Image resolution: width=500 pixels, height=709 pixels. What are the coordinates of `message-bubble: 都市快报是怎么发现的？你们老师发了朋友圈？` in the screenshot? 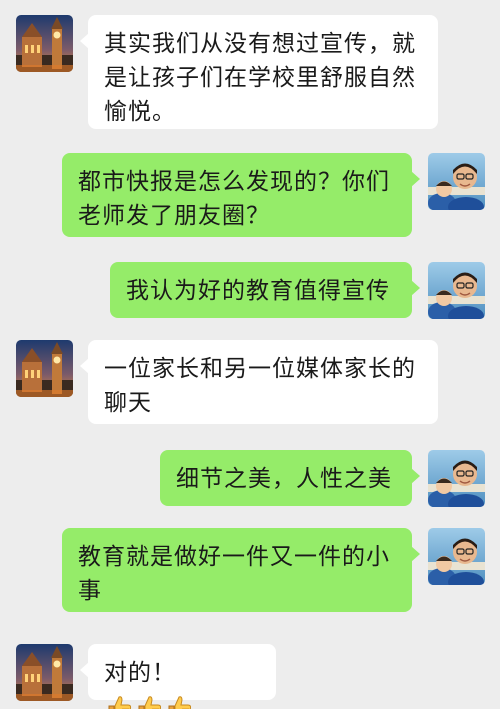 It's located at (241, 195).